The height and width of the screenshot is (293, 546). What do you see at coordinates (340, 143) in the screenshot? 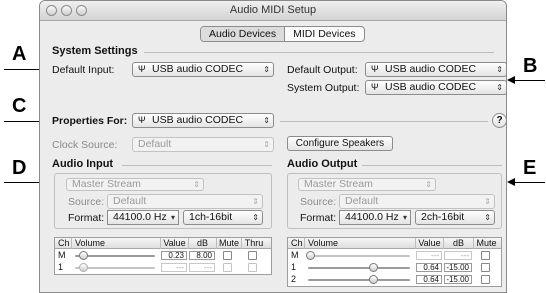
I see `configure-speakers-button: Configure Speakers` at bounding box center [340, 143].